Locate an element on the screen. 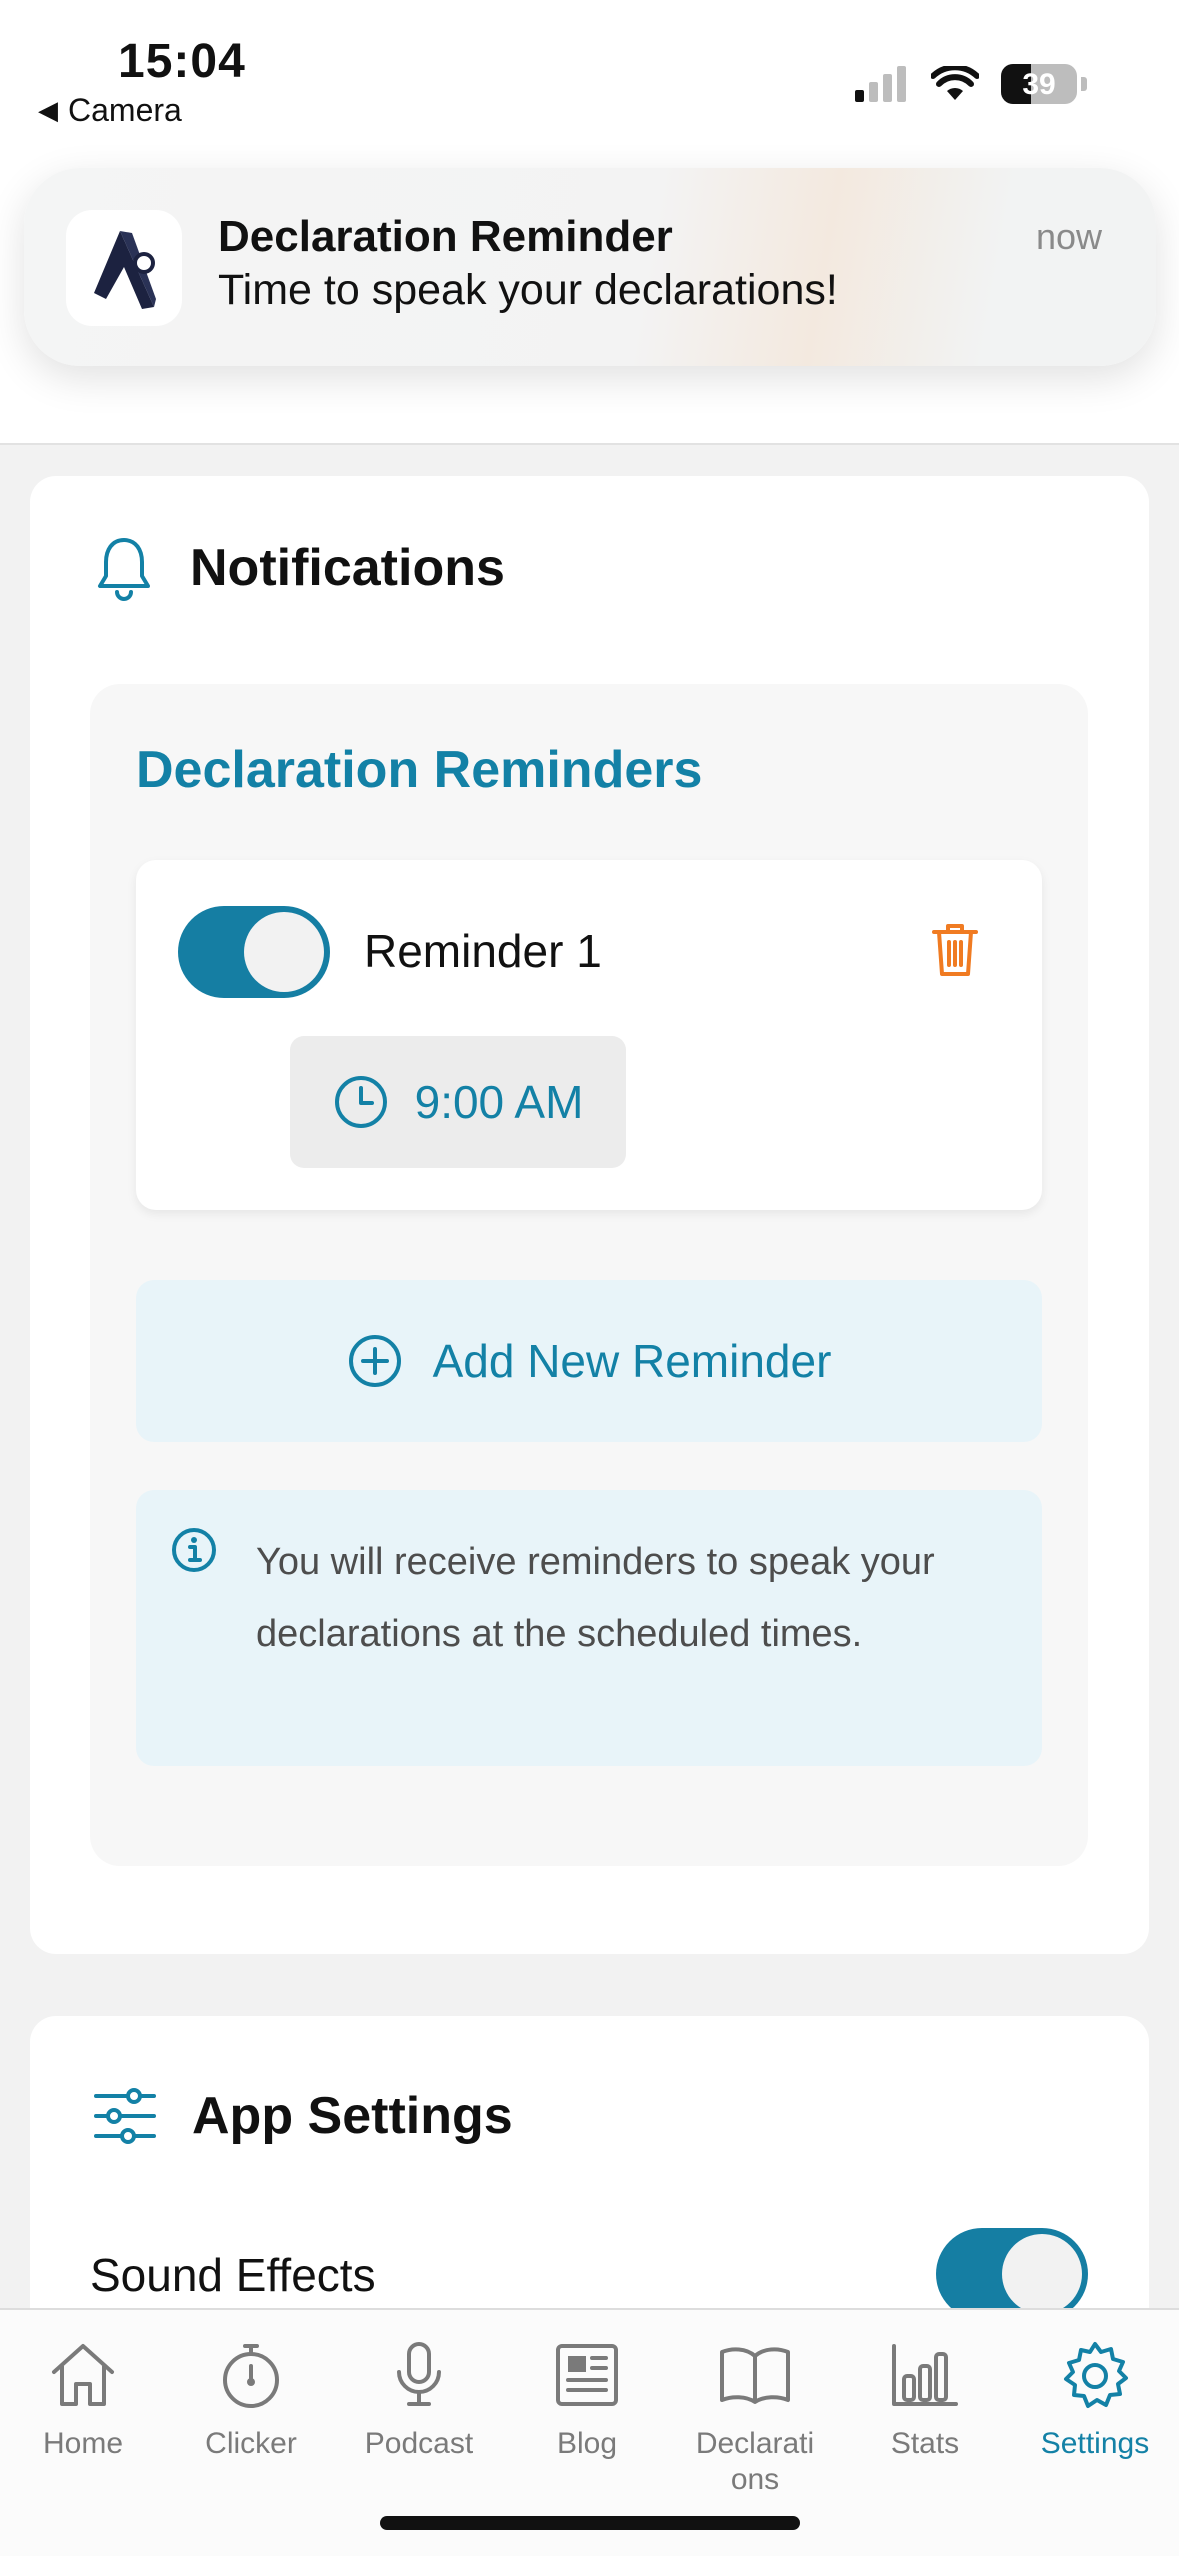 The width and height of the screenshot is (1179, 2556). reminder-toggle is located at coordinates (254, 952).